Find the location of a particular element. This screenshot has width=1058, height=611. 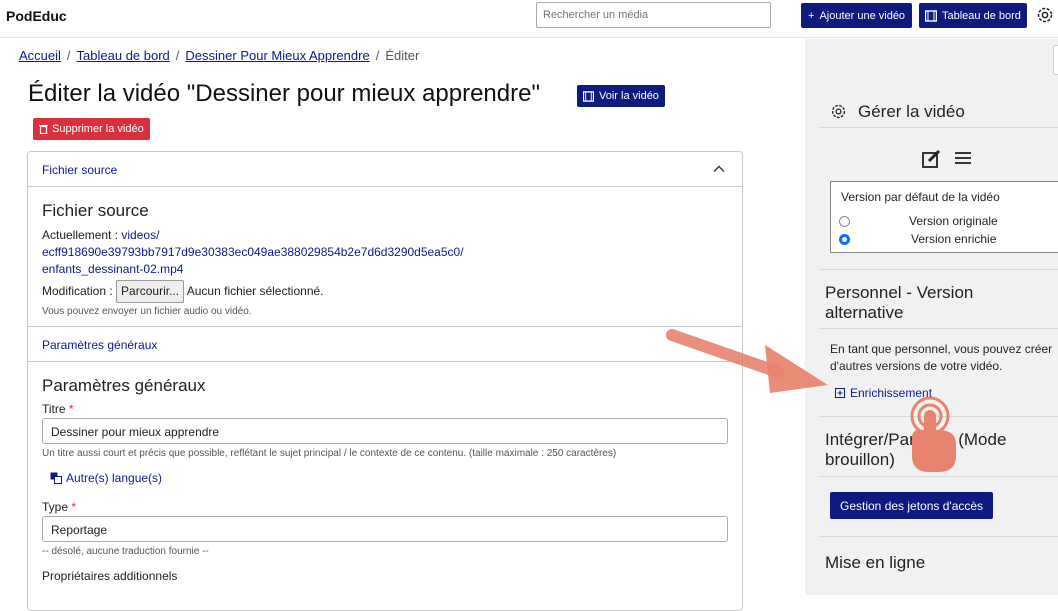

tap-hand-icon is located at coordinates (933, 434).